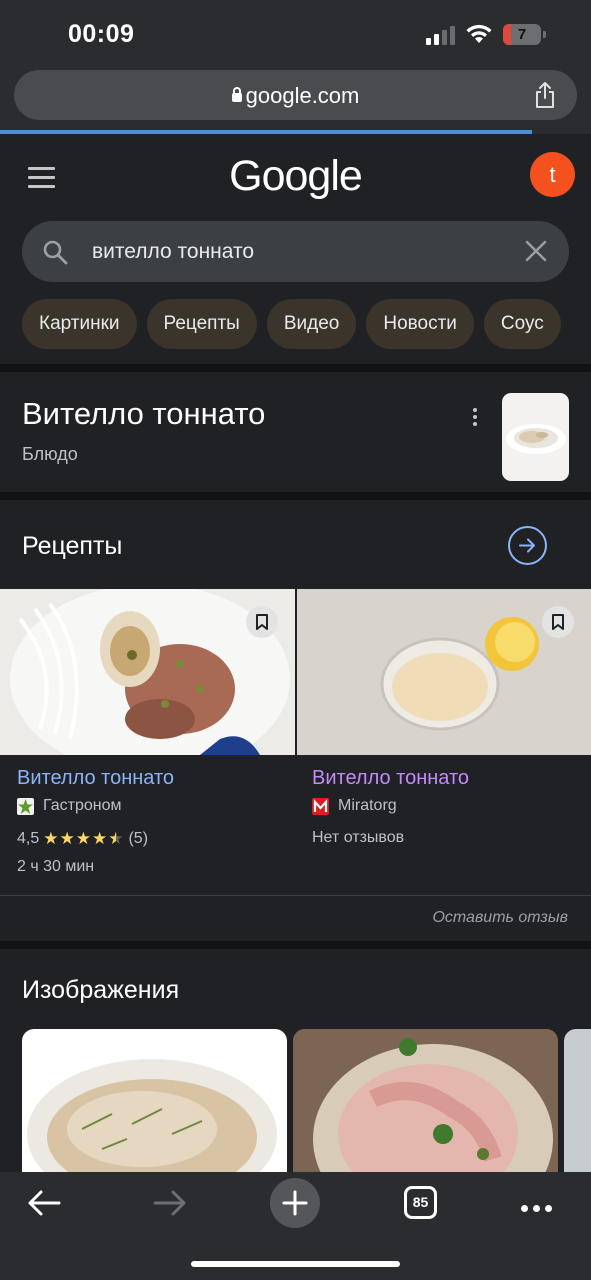 This screenshot has width=591, height=1280. I want to click on status-time: 00:09, so click(101, 34).